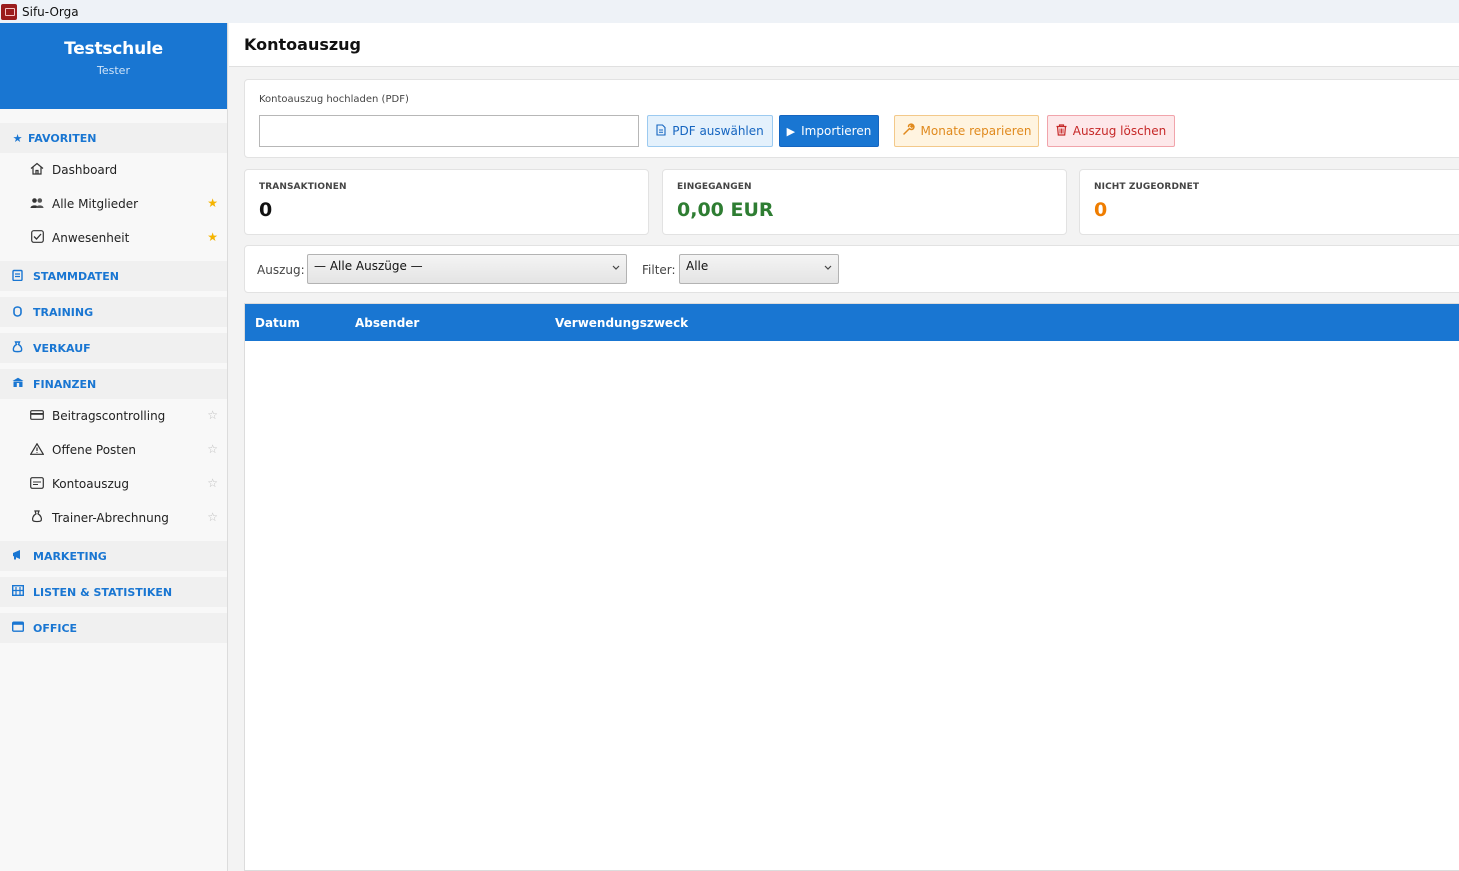 Image resolution: width=1459 pixels, height=871 pixels. I want to click on stat-card-eingegangen: EINGEGANGEN 0,00 EUR, so click(864, 202).